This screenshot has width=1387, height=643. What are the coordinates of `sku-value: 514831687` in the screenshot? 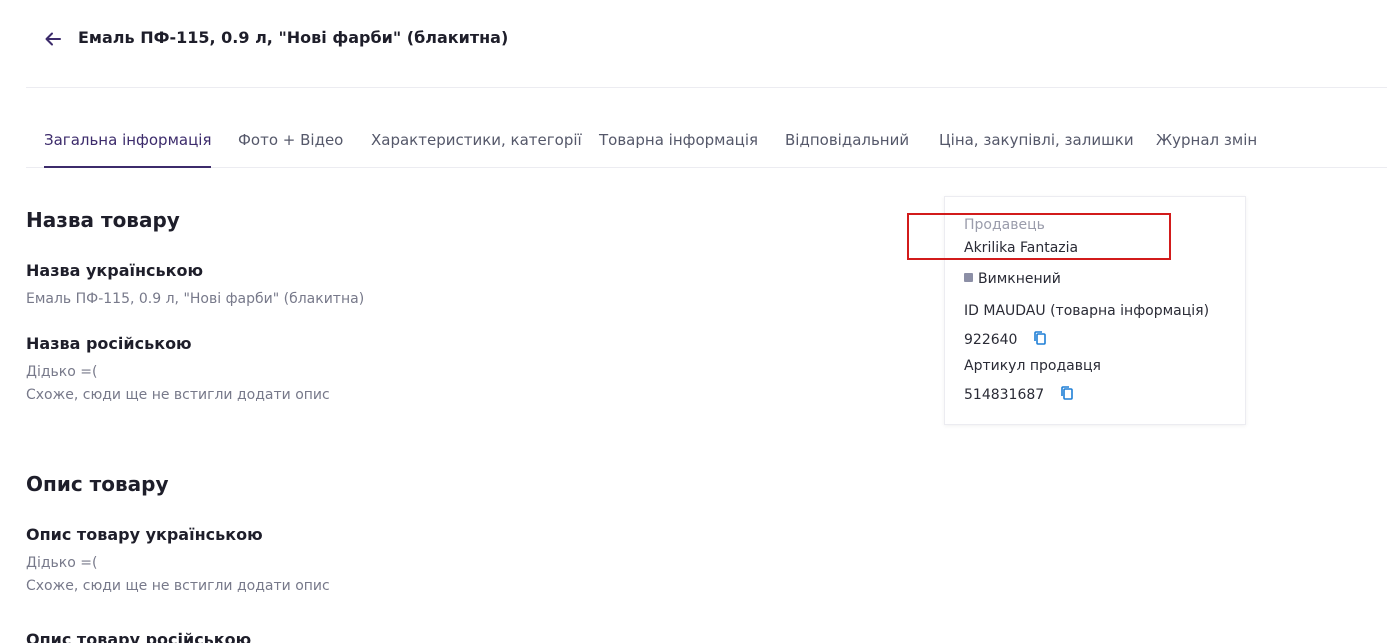 It's located at (1004, 395).